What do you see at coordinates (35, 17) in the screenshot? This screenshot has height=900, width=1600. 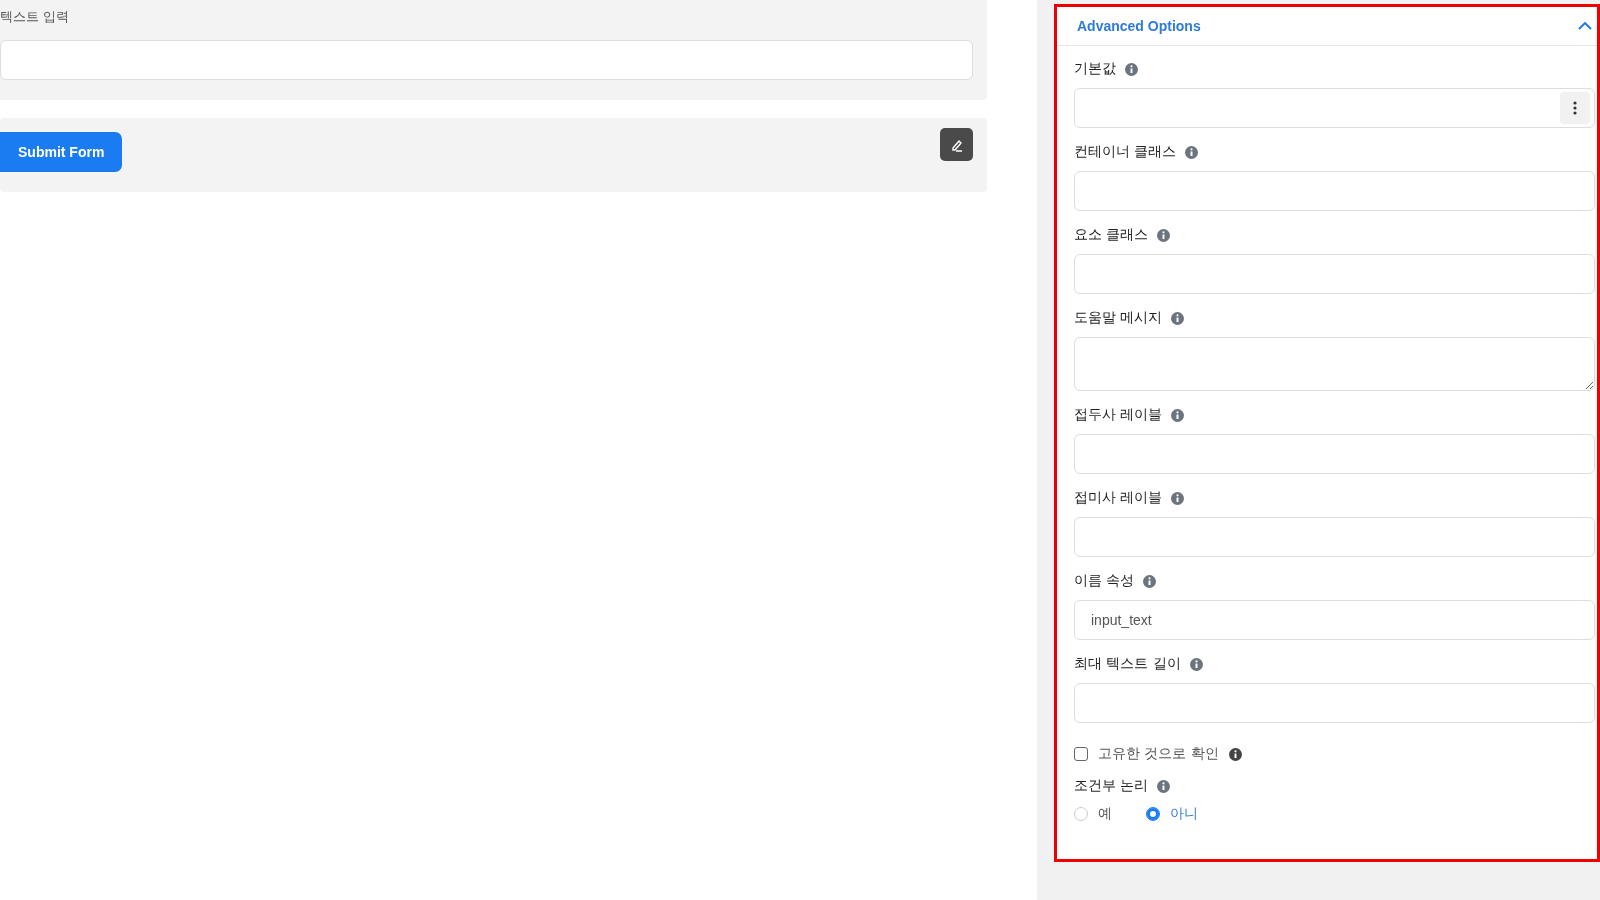 I see `field-label: 텍스트 입력` at bounding box center [35, 17].